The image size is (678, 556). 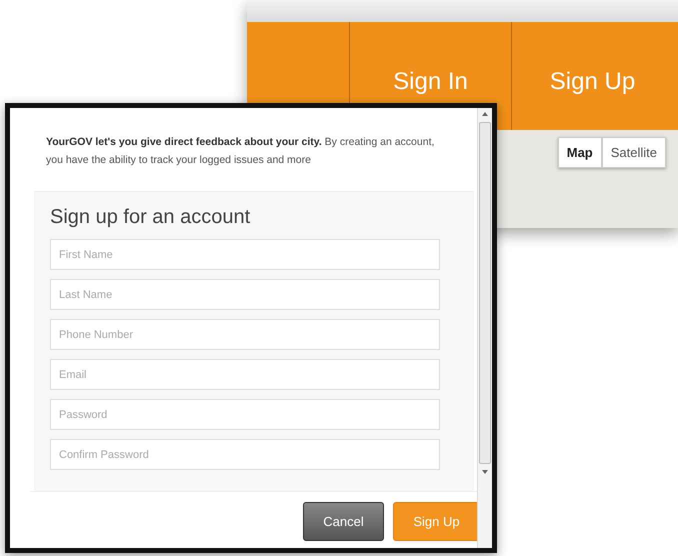 I want to click on scroll-down-arrow-icon, so click(x=485, y=472).